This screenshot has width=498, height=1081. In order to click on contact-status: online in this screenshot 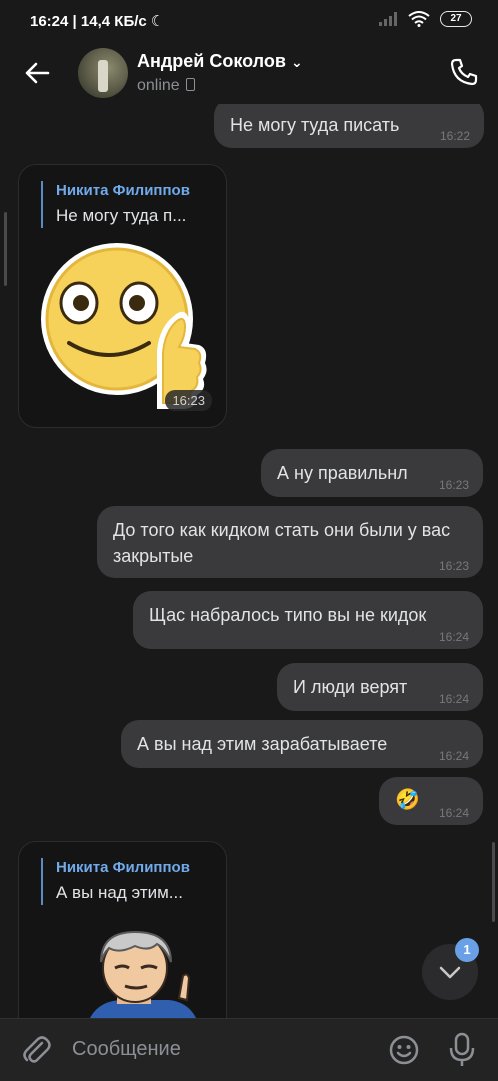, I will do `click(166, 86)`.